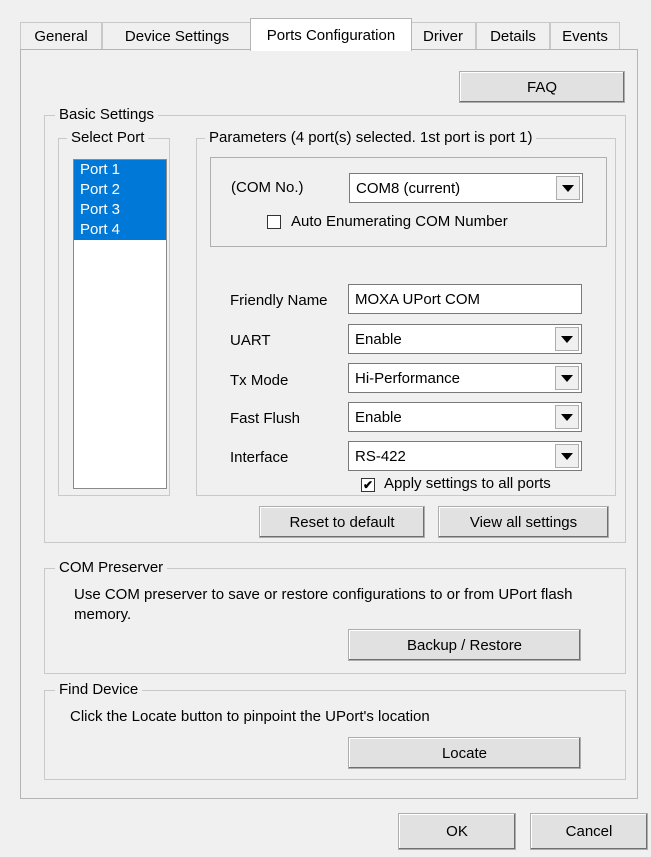 This screenshot has height=857, width=651. I want to click on tab-driver: Driver, so click(443, 35).